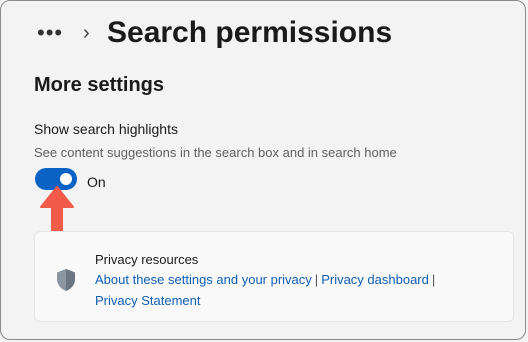  I want to click on section-title: More settings, so click(99, 85).